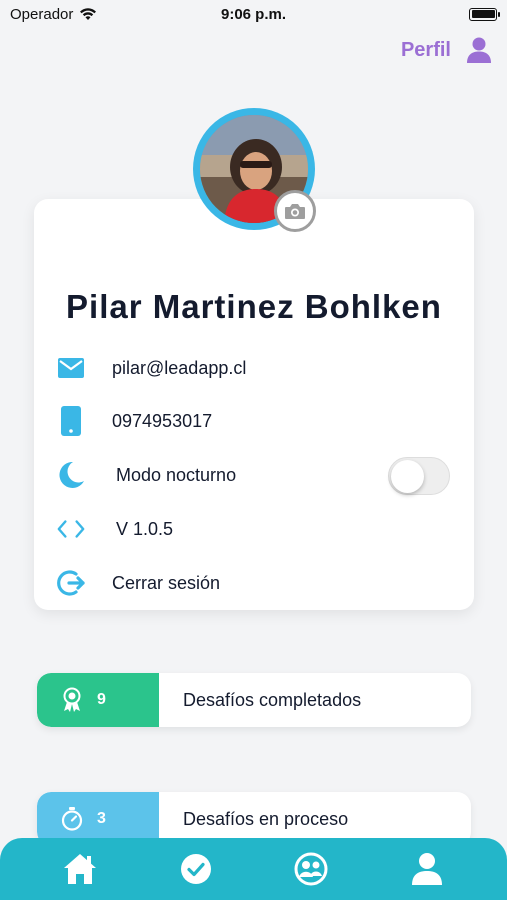 The width and height of the screenshot is (507, 900). Describe the element at coordinates (162, 420) in the screenshot. I see `phone-value: 0974953017` at that location.